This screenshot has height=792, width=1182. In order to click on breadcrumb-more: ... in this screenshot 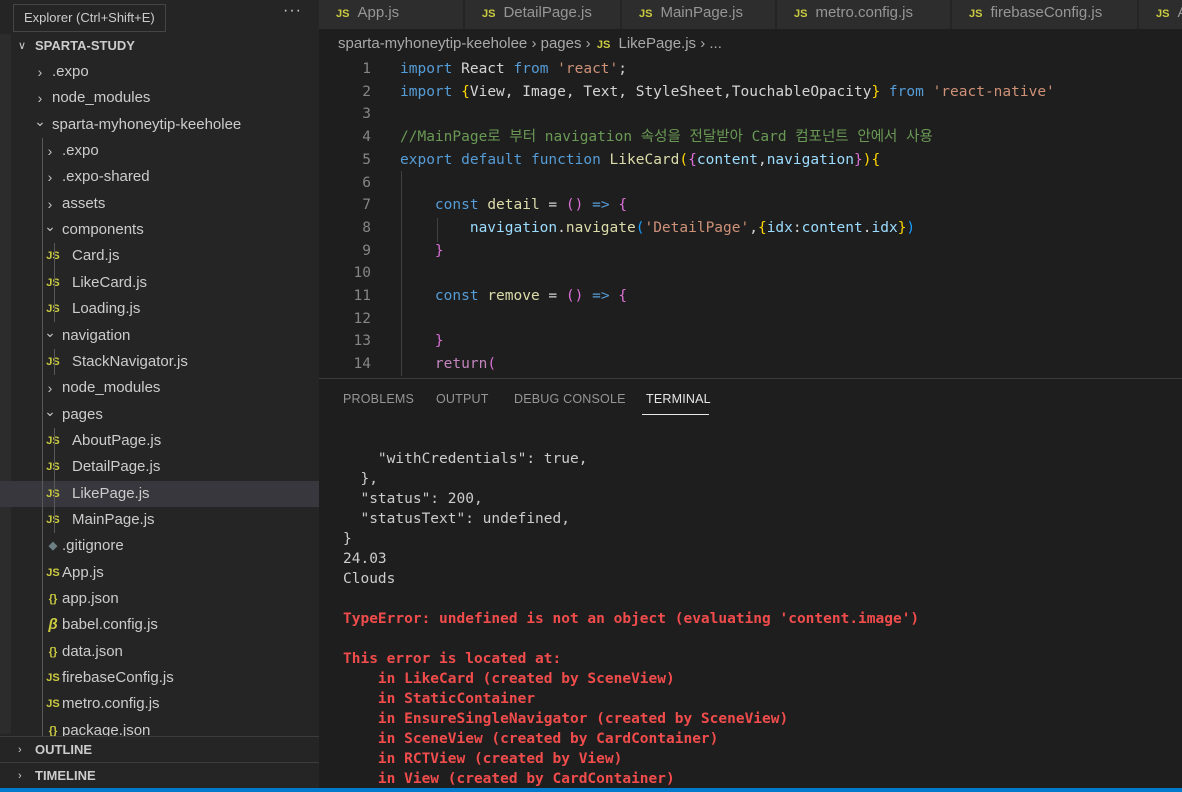, I will do `click(715, 43)`.